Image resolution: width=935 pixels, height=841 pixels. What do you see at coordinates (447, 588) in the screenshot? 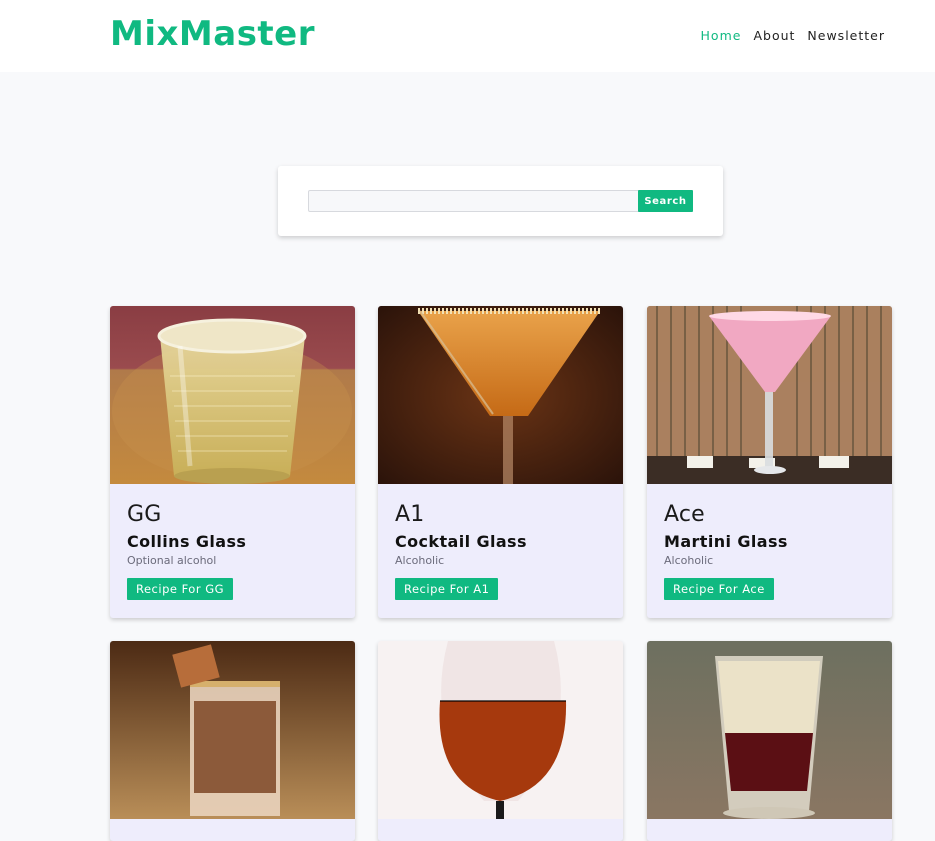
I see `recipe-button-a1: Recipe For A1` at bounding box center [447, 588].